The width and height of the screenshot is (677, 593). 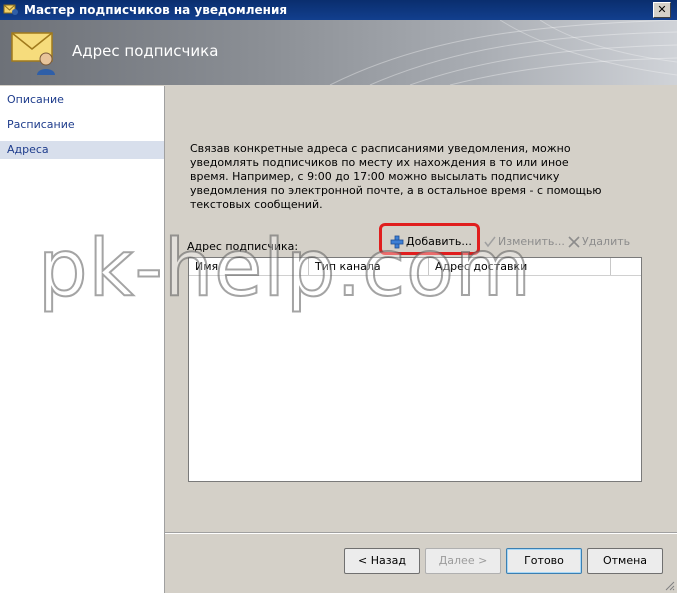 What do you see at coordinates (669, 585) in the screenshot?
I see `resize-grip-icon` at bounding box center [669, 585].